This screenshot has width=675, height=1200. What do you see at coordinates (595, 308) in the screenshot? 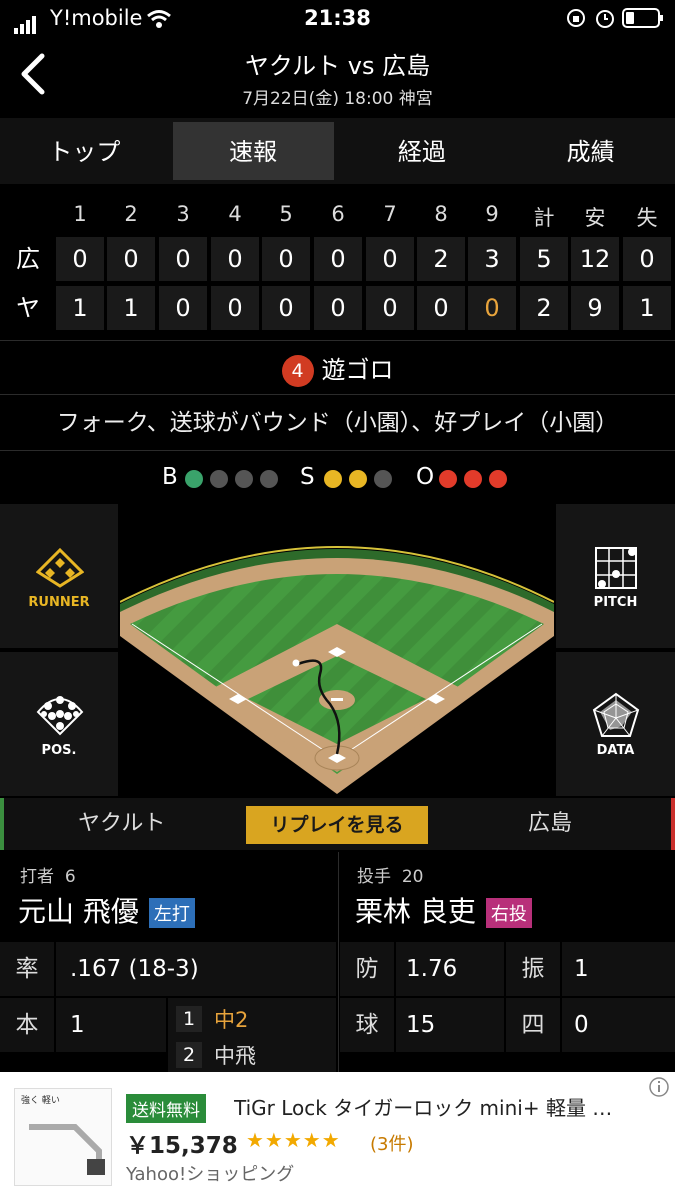
I see `score-cell: 9` at bounding box center [595, 308].